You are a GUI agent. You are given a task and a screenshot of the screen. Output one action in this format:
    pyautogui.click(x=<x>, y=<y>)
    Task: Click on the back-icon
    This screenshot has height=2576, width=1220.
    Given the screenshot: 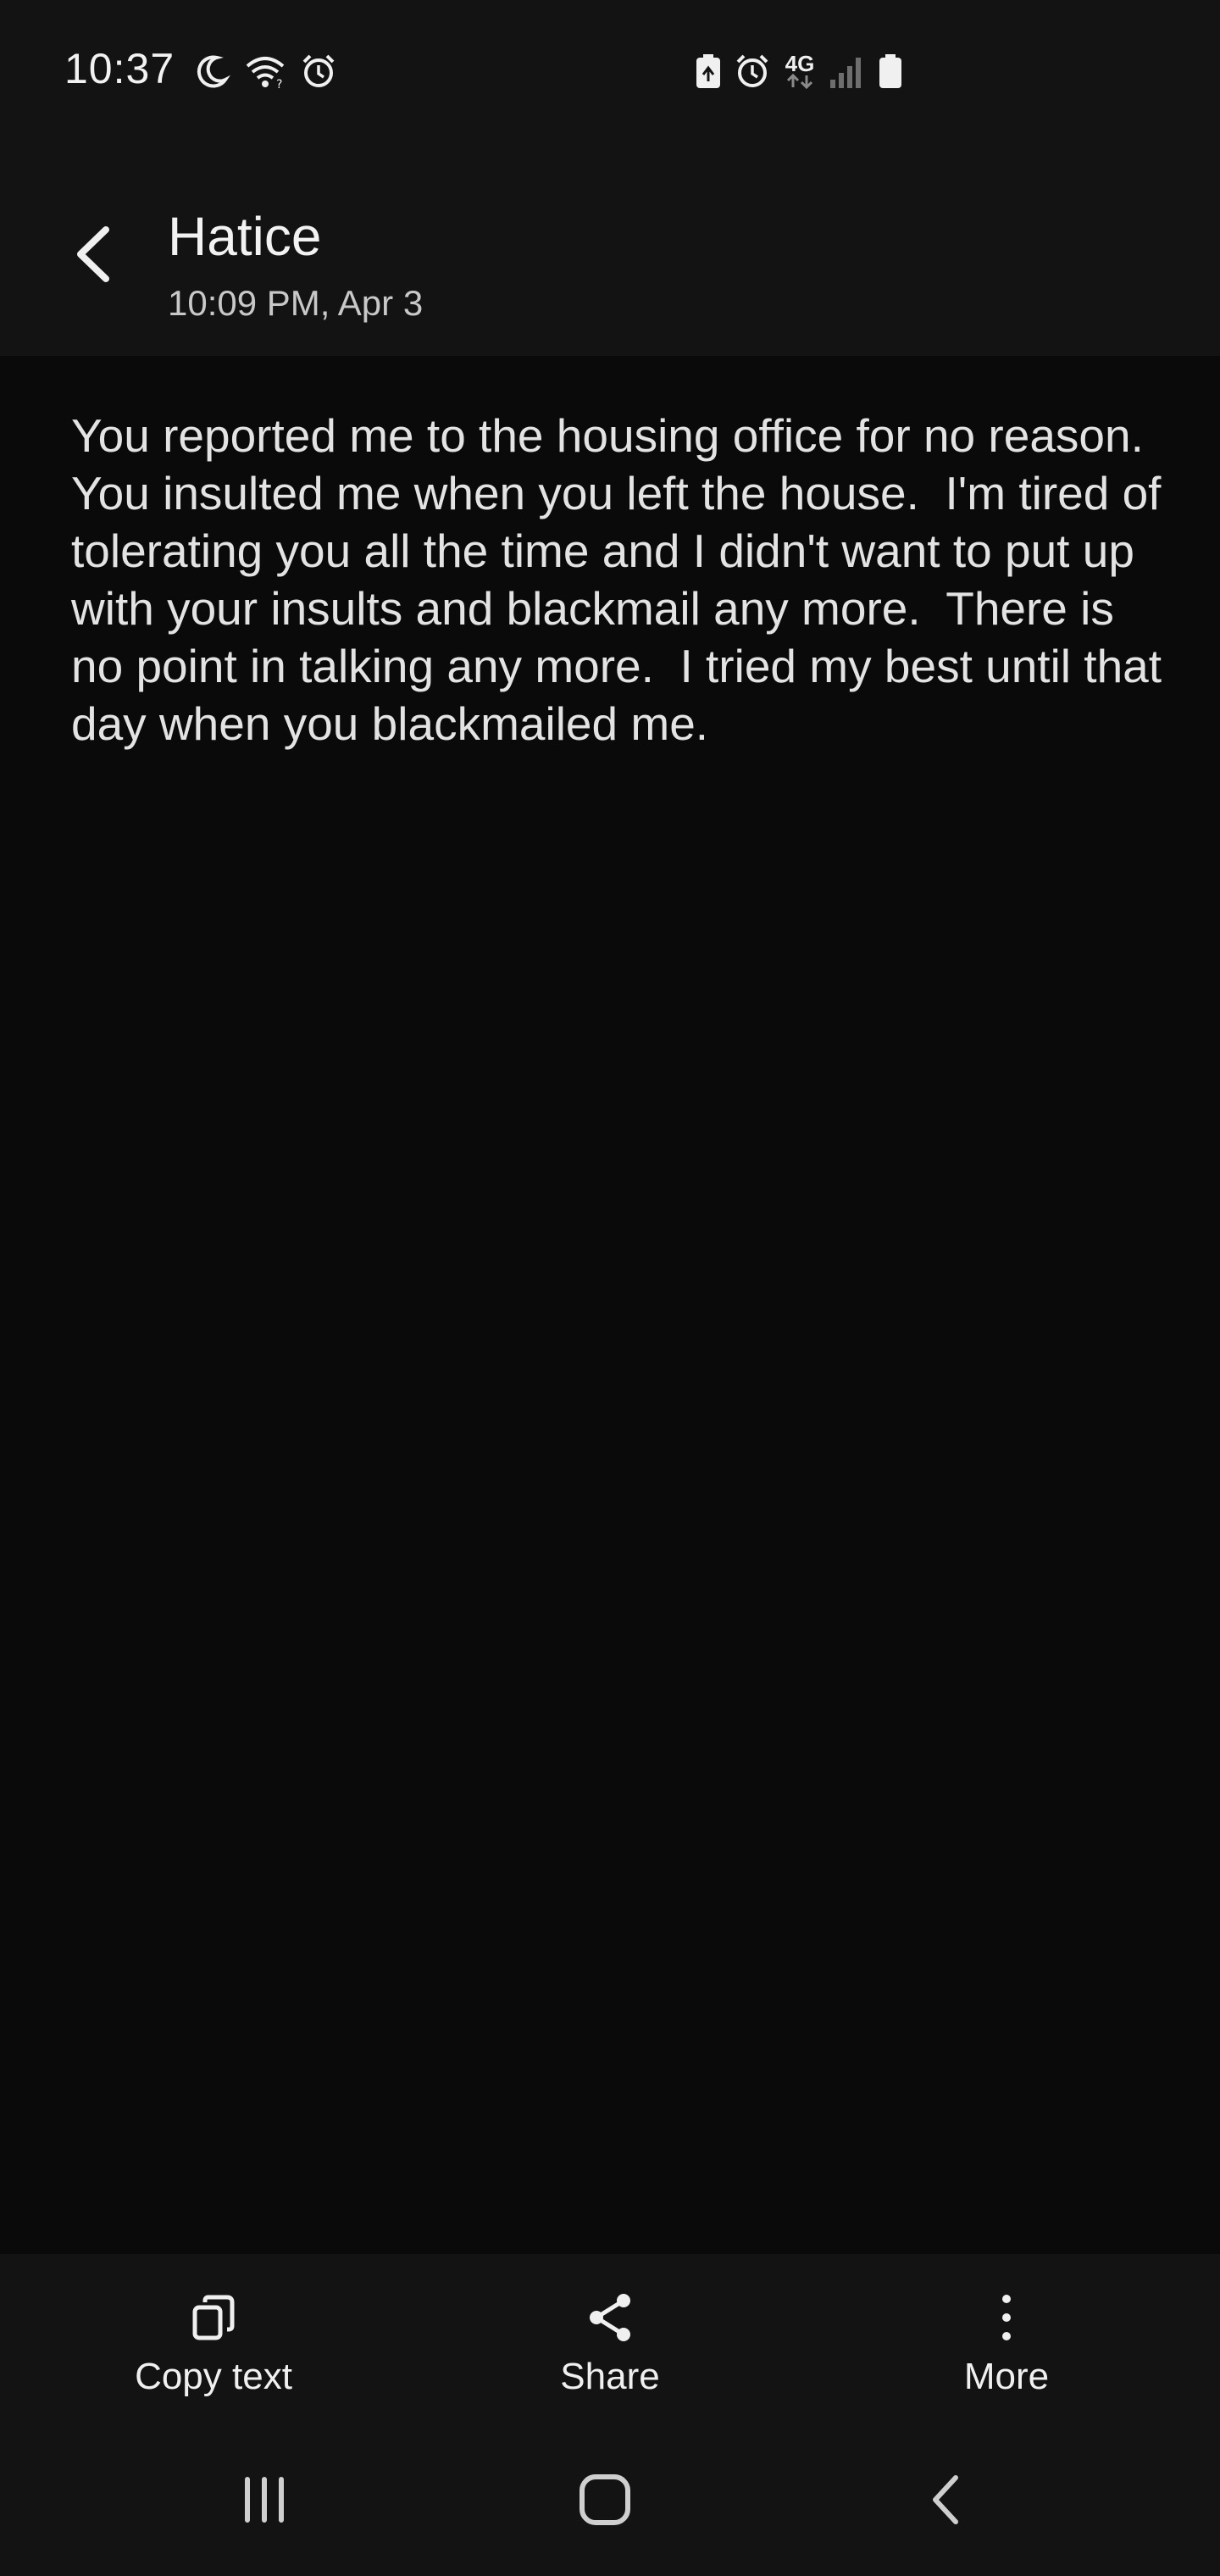 What is the action you would take?
    pyautogui.click(x=945, y=2499)
    